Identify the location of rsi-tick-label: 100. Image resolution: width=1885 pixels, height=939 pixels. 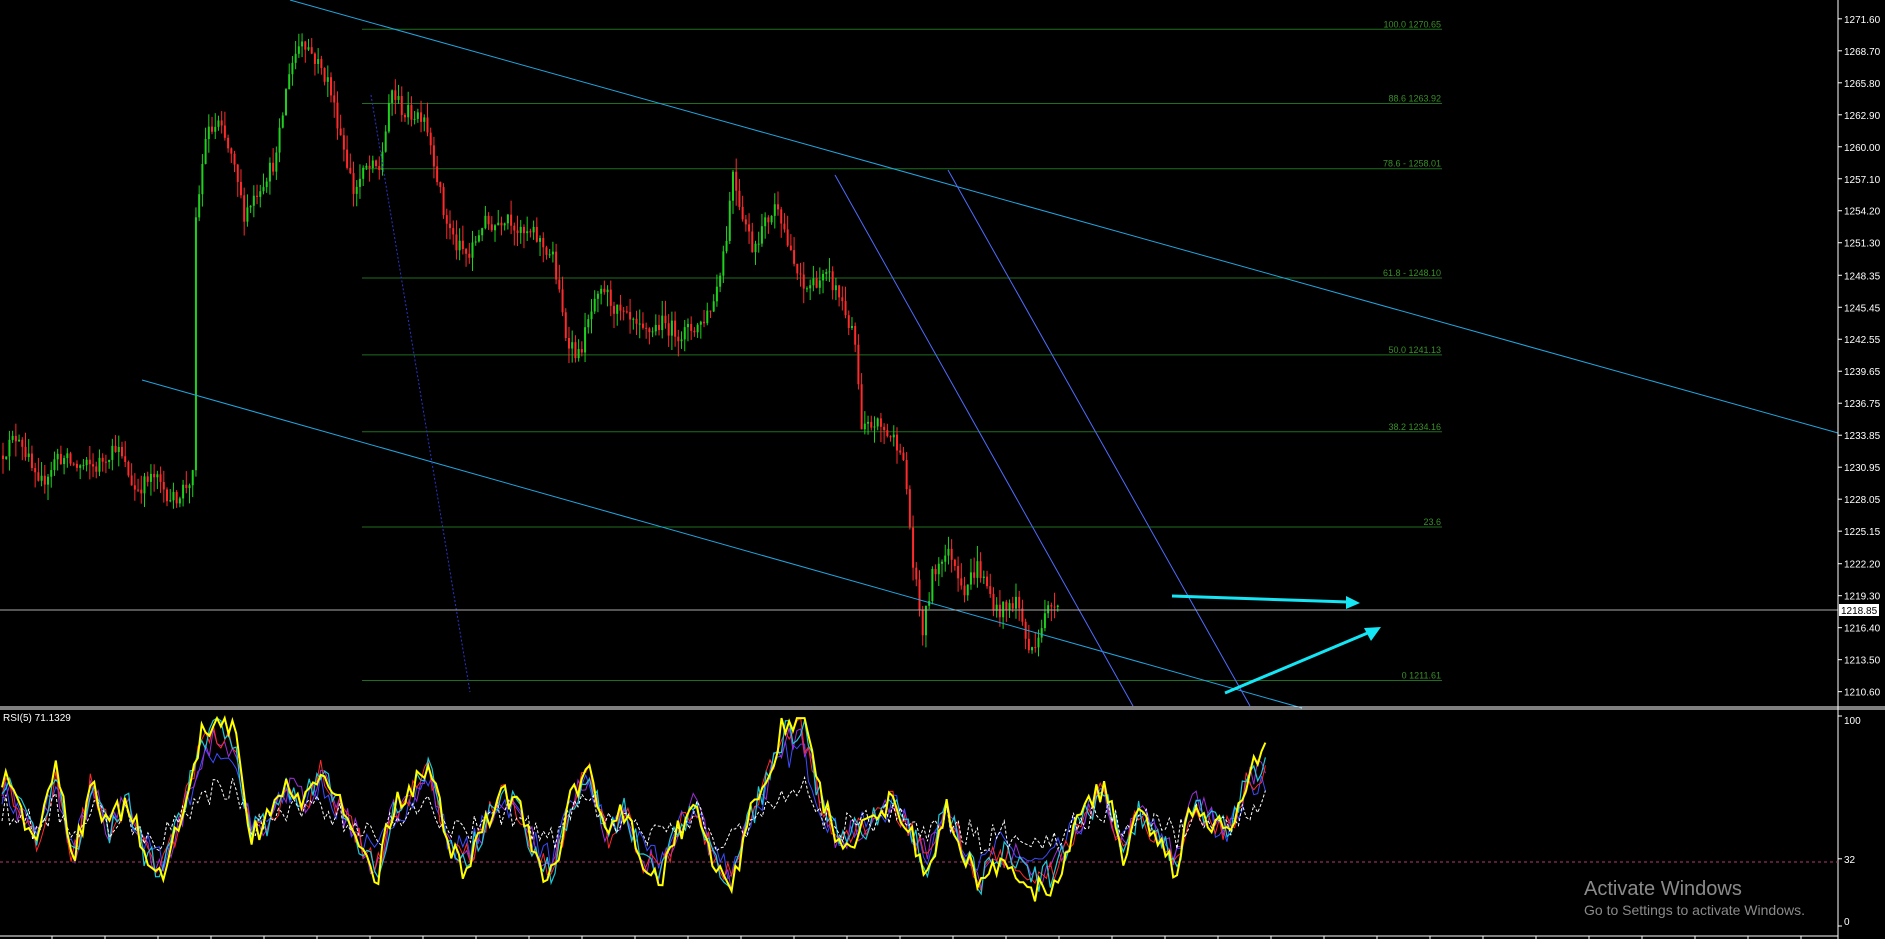
(1852, 721).